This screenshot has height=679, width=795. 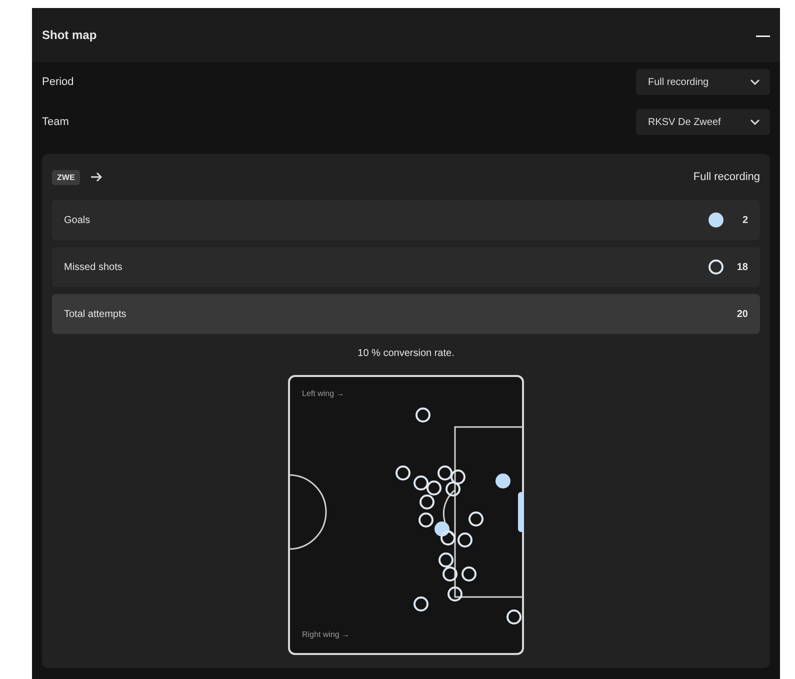 What do you see at coordinates (742, 314) in the screenshot?
I see `stat-count: 20` at bounding box center [742, 314].